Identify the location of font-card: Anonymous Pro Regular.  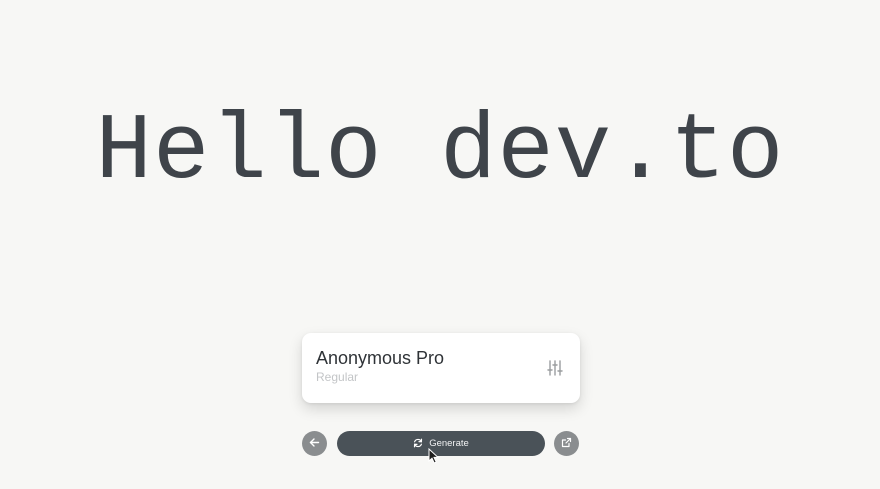
(441, 368).